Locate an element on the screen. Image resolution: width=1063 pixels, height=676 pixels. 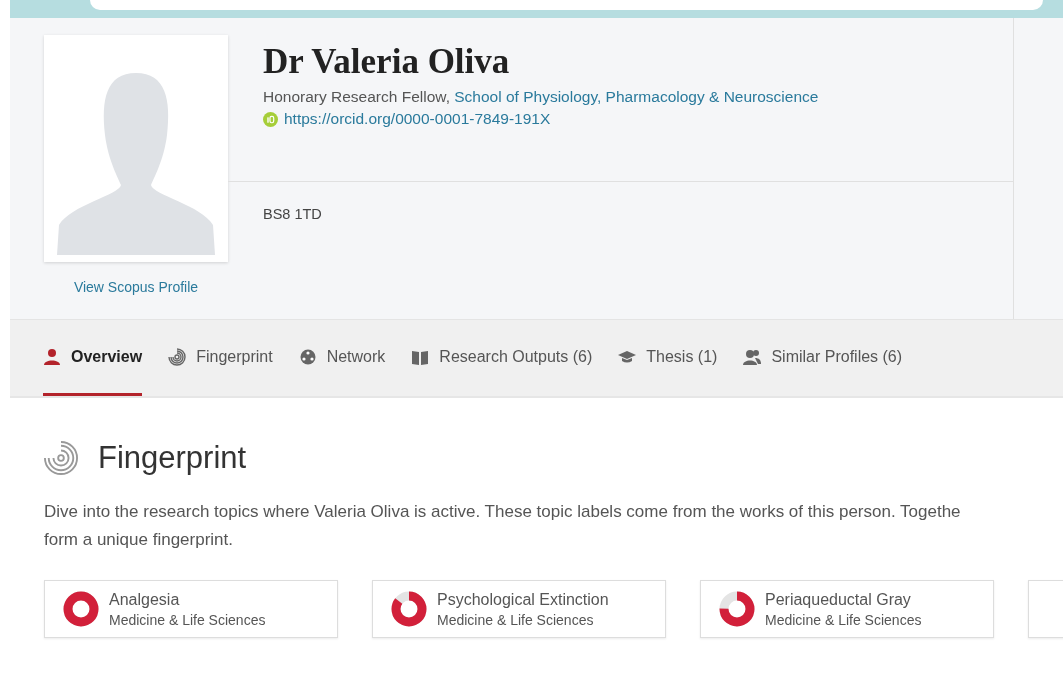
tab: Similar Profiles (6) is located at coordinates (823, 358).